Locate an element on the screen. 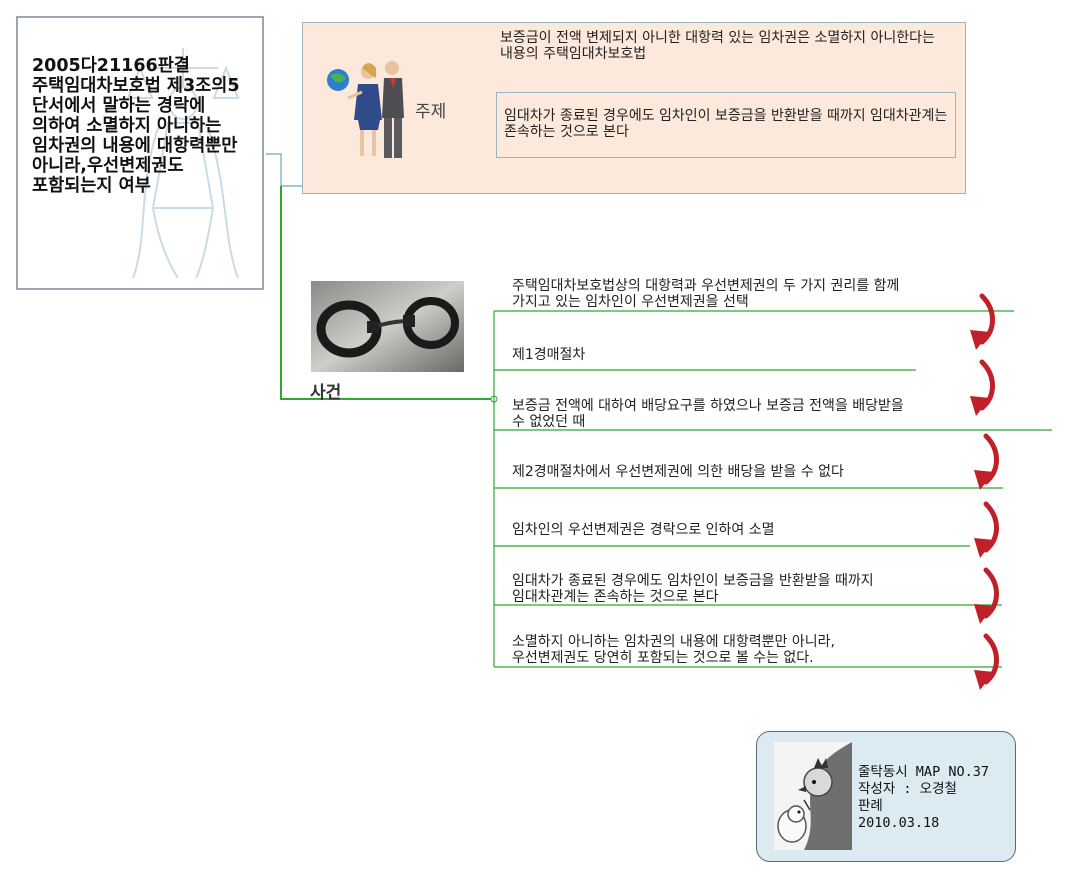 The width and height of the screenshot is (1074, 878). case-step-line: 우선변제권도 당연히 포함되는 것으로 볼 수는 없다. is located at coordinates (663, 658).